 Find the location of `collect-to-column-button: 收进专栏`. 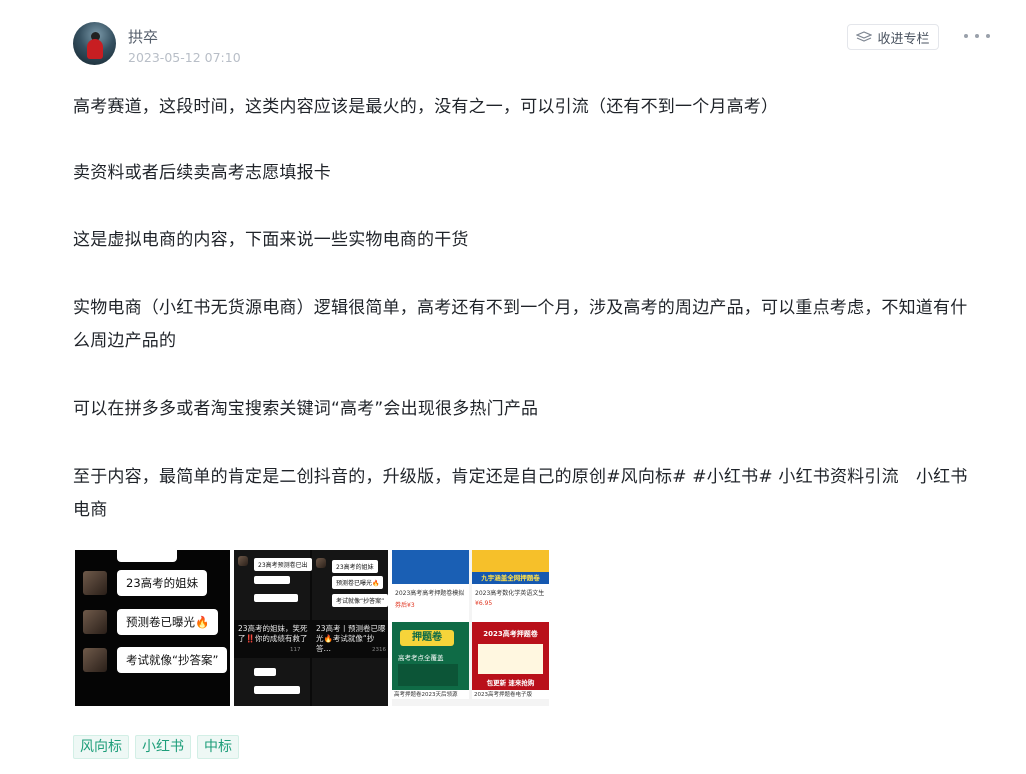

collect-to-column-button: 收进专栏 is located at coordinates (893, 37).